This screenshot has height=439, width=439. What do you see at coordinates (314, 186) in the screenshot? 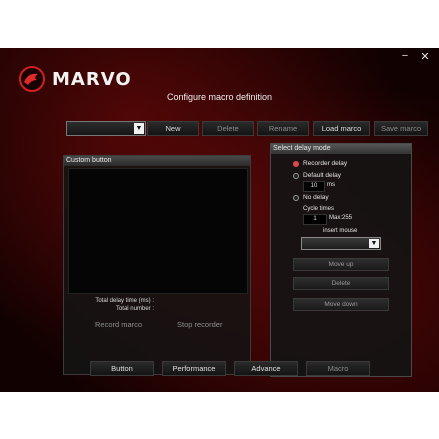
I see `default-delay-input: 10` at bounding box center [314, 186].